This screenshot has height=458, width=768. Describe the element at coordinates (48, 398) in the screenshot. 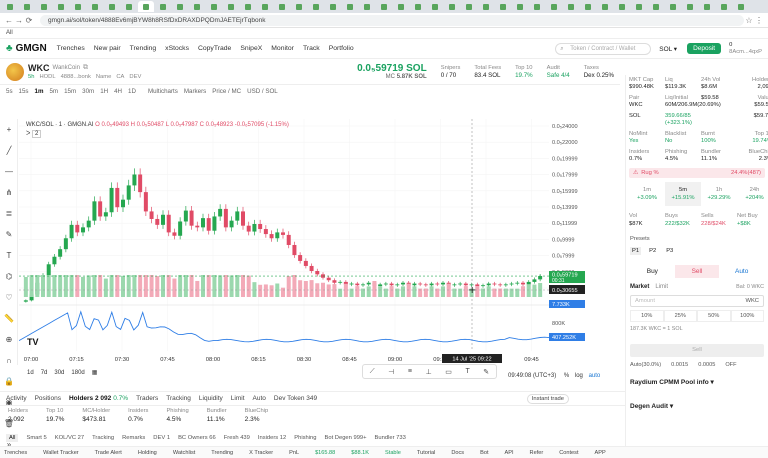

I see `bottom-tab-positions: Positions` at that location.